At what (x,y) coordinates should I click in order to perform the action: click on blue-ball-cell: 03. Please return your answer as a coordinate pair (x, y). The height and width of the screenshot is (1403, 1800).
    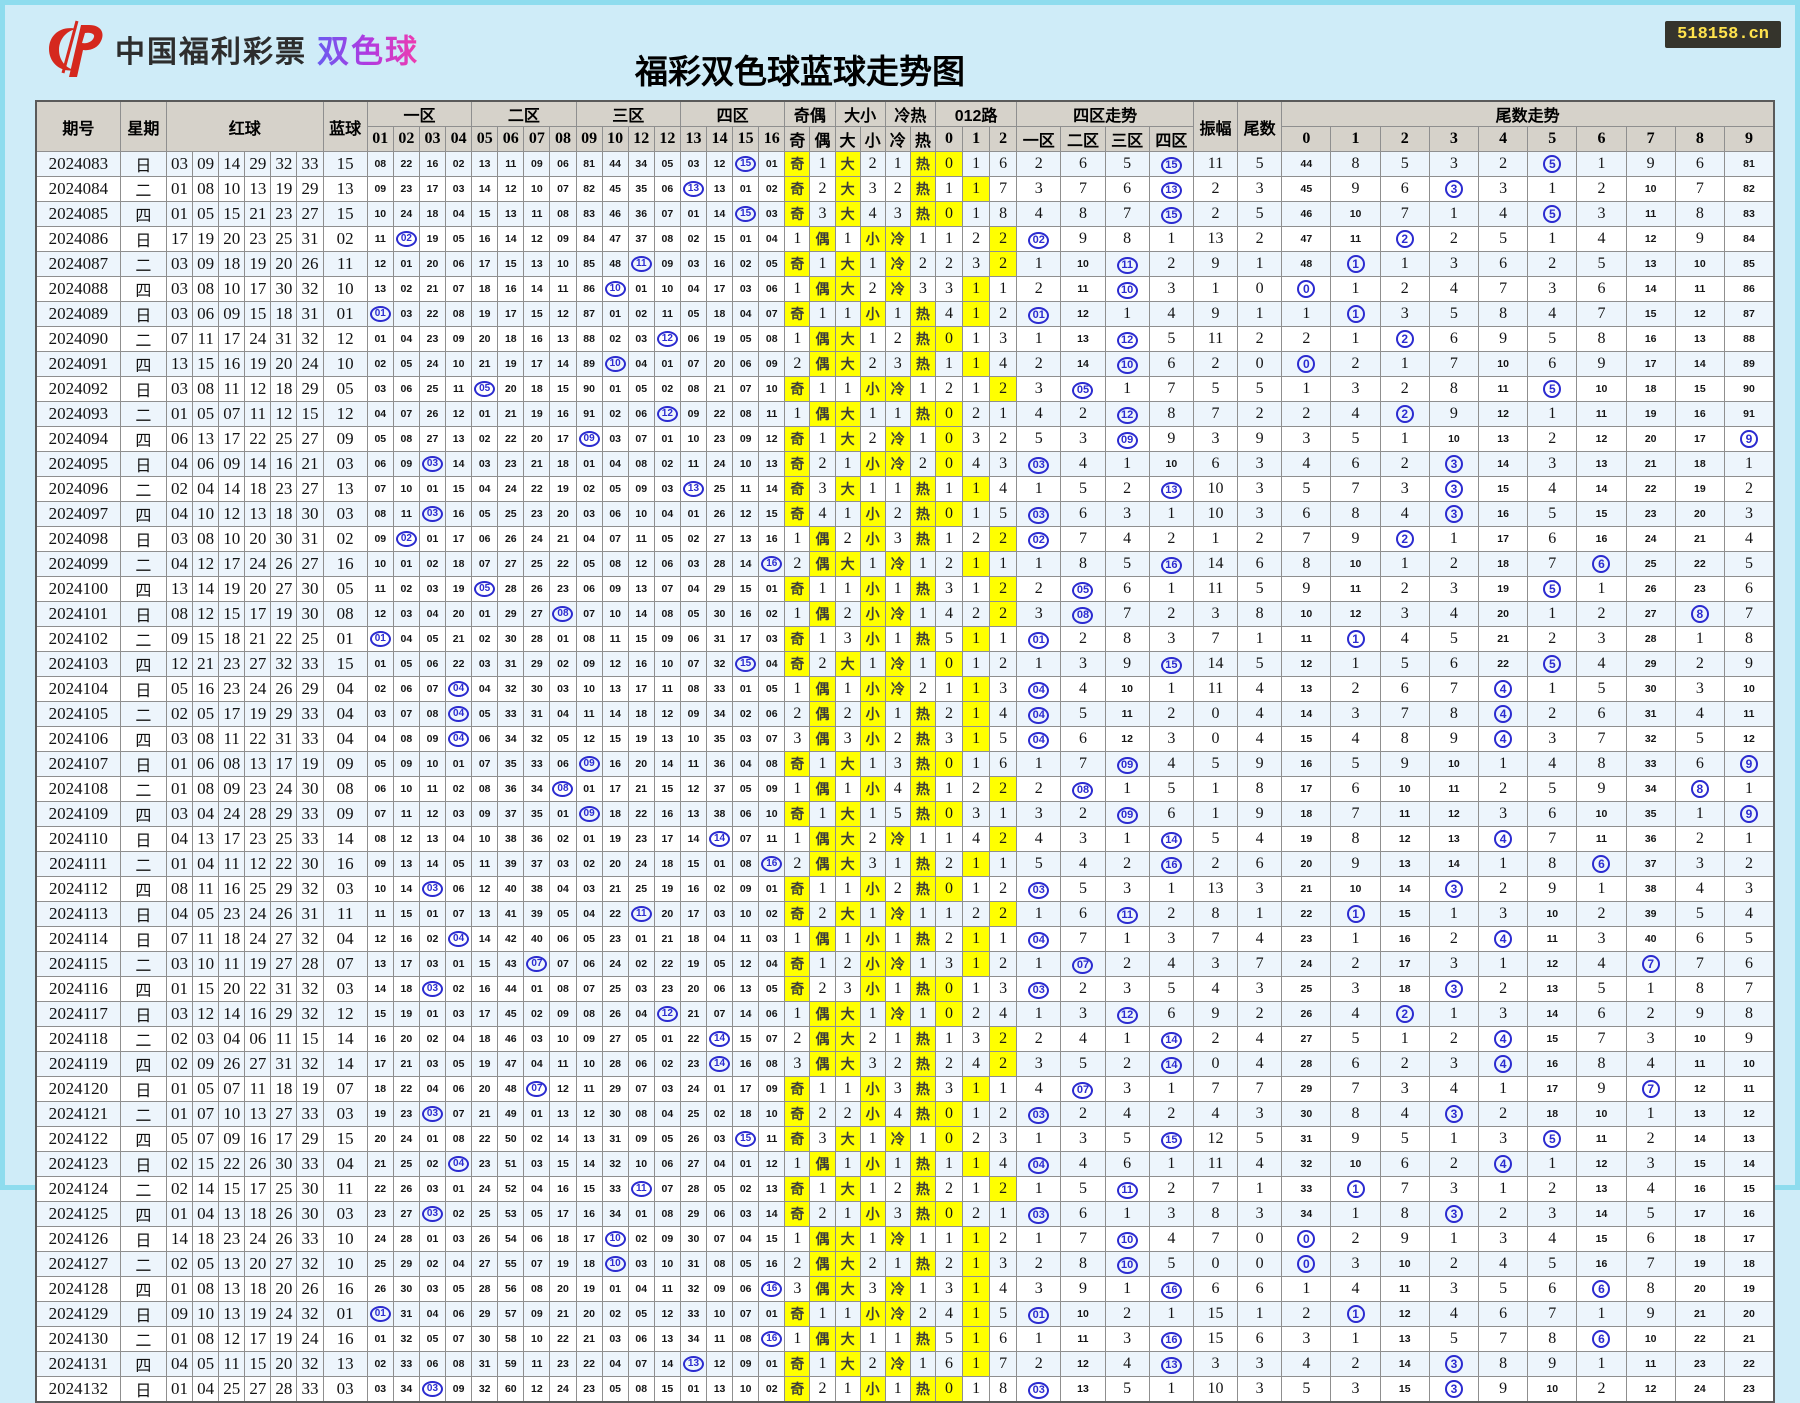
    Looking at the image, I should click on (345, 1389).